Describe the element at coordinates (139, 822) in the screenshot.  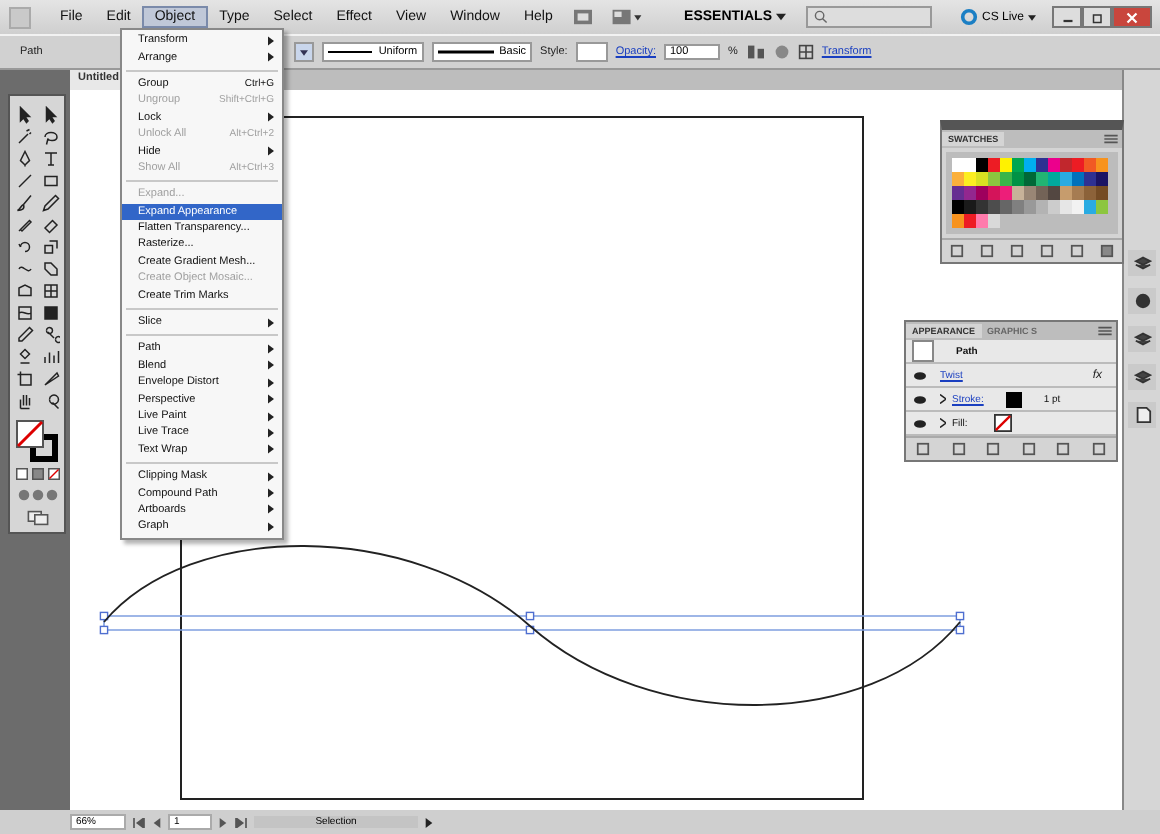
I see `first-page-icon` at that location.